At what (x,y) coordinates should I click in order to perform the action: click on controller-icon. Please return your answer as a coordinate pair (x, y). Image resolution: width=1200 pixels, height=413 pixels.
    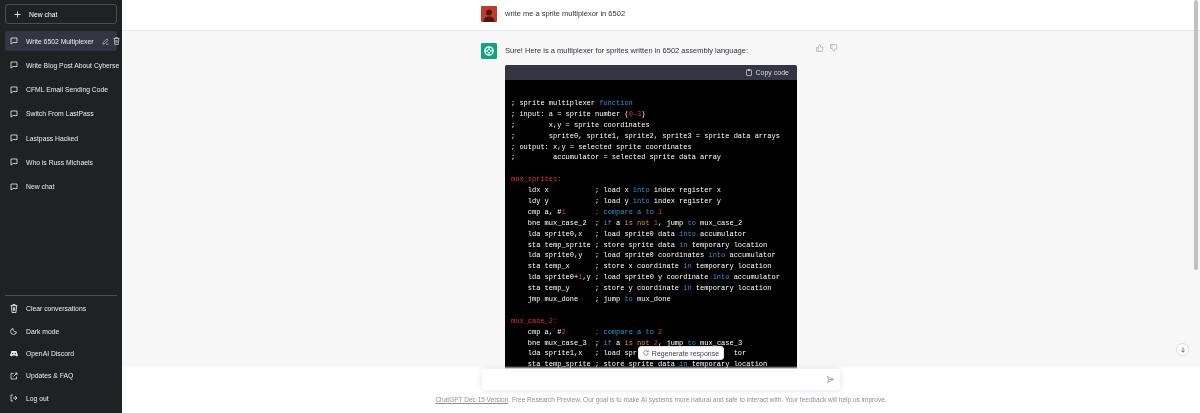
    Looking at the image, I should click on (14, 353).